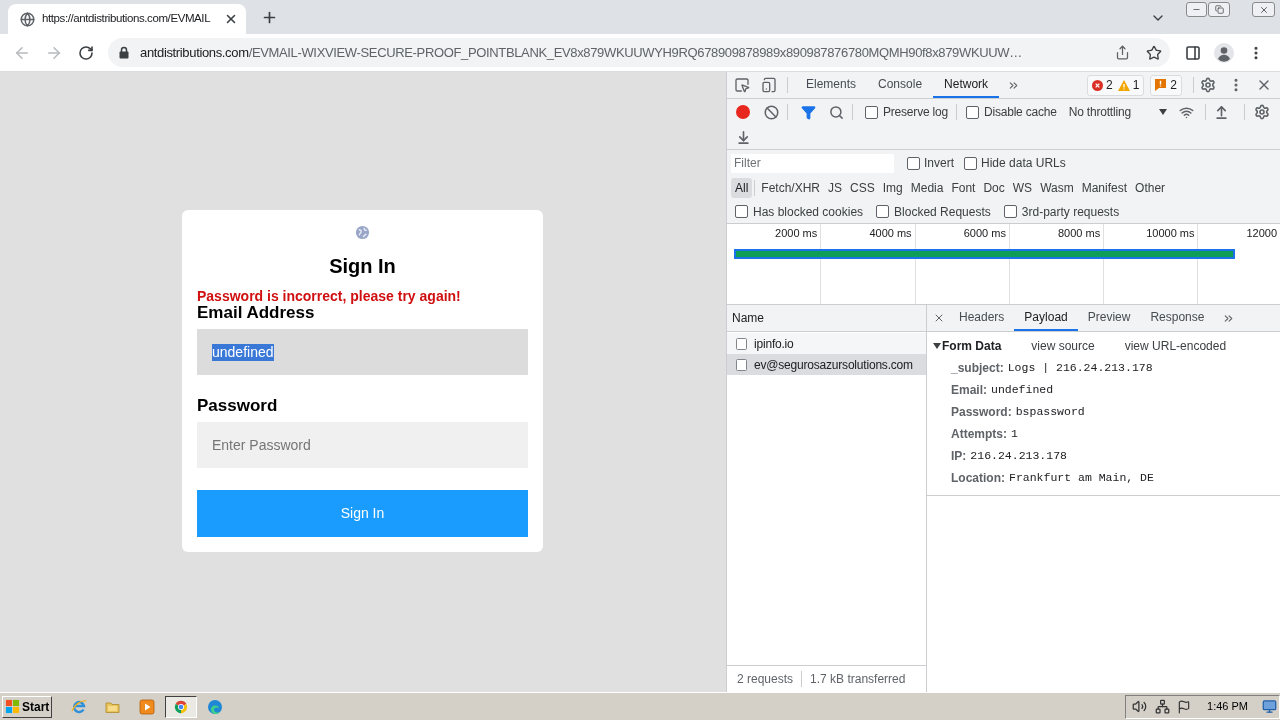 The width and height of the screenshot is (1280, 720). What do you see at coordinates (1227, 707) in the screenshot?
I see `clock: 1:46 PM` at bounding box center [1227, 707].